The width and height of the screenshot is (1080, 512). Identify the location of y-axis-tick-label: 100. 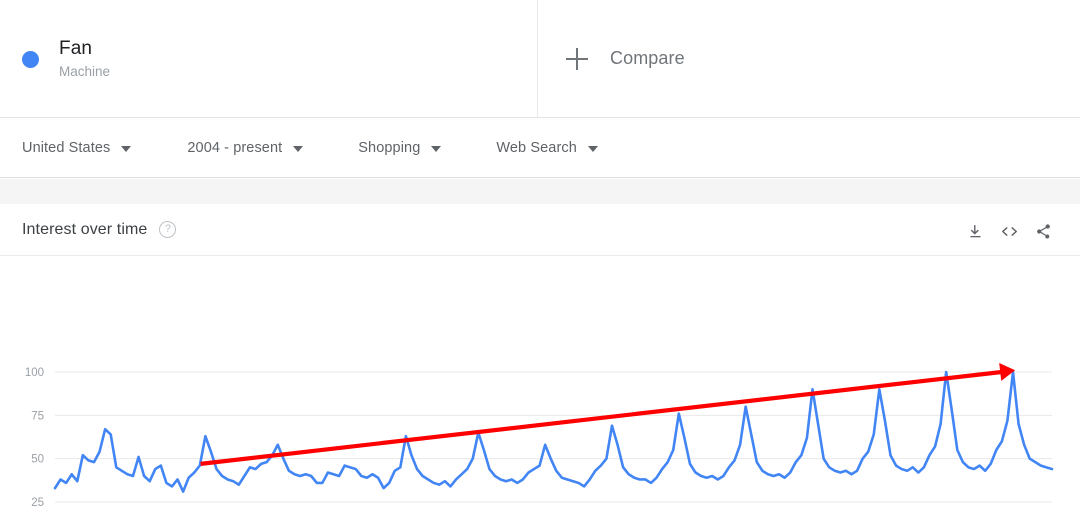
(34, 373).